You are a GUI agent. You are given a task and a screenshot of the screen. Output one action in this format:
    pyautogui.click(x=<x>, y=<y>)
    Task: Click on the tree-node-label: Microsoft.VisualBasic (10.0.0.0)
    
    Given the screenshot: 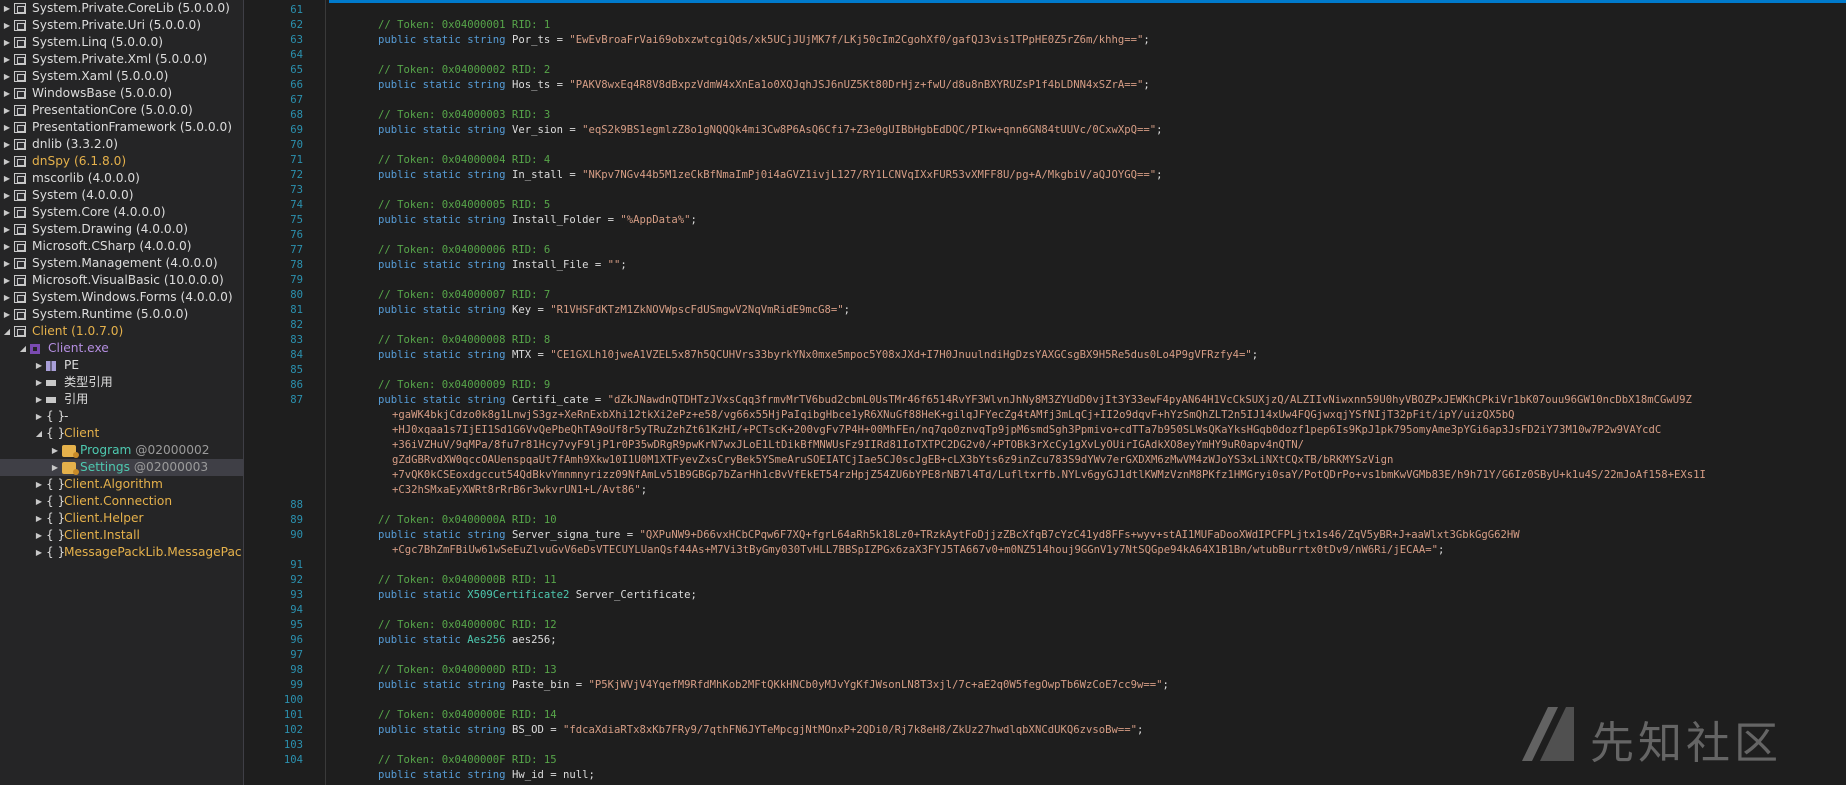 What is the action you would take?
    pyautogui.click(x=128, y=280)
    